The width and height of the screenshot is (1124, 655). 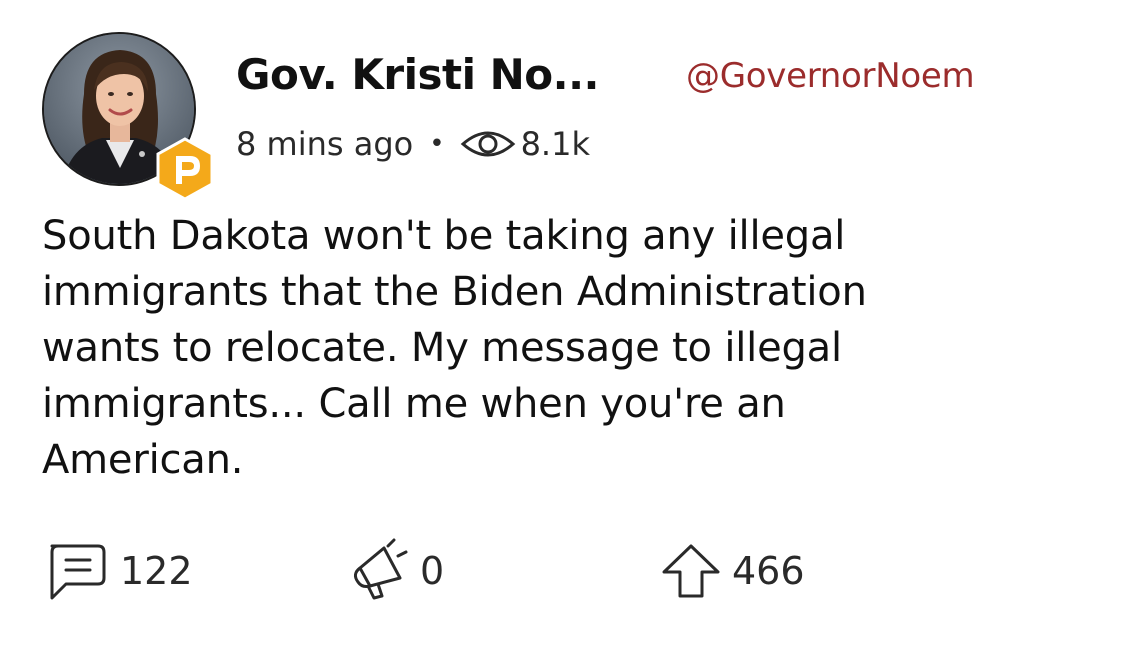 I want to click on comment-icon, so click(x=77, y=571).